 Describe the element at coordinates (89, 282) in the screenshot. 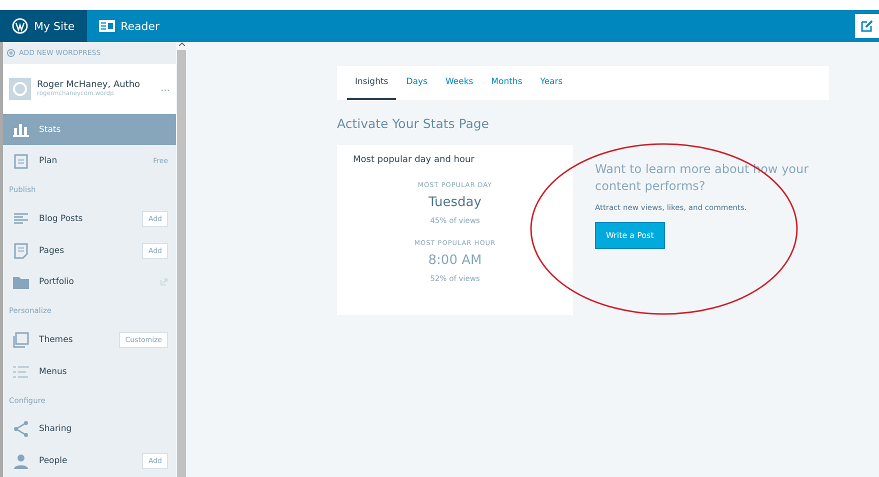

I see `sidebar-item: Portfolio` at that location.